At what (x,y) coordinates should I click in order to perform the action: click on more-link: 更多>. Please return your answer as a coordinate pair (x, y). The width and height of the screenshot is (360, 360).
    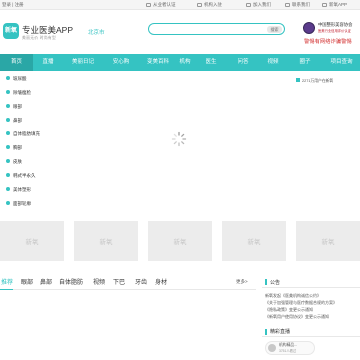
    Looking at the image, I should click on (242, 282).